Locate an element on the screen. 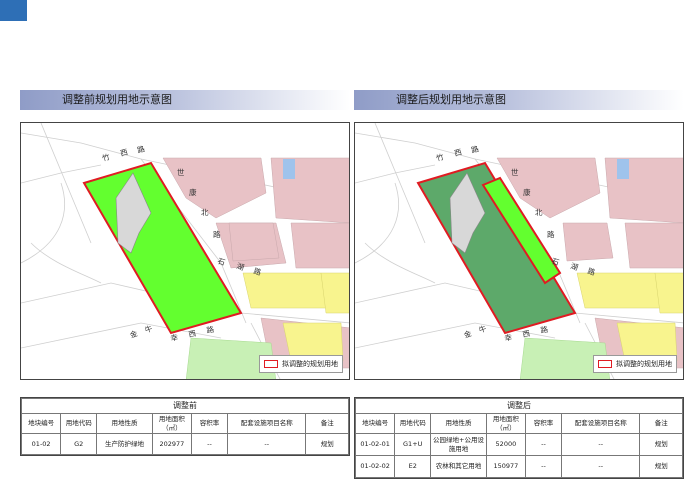 This screenshot has width=700, height=492. table-row: 01-02-02 E2 农林和其它用地 150977 -- -- 规划 is located at coordinates (518, 466).